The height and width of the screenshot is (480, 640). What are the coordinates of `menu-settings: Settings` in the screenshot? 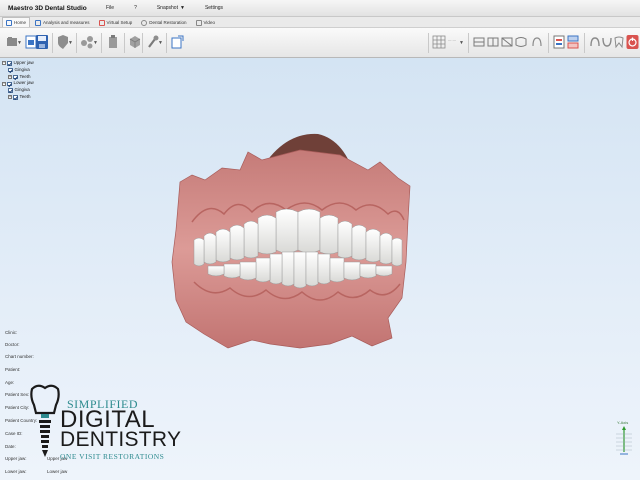 It's located at (214, 8).